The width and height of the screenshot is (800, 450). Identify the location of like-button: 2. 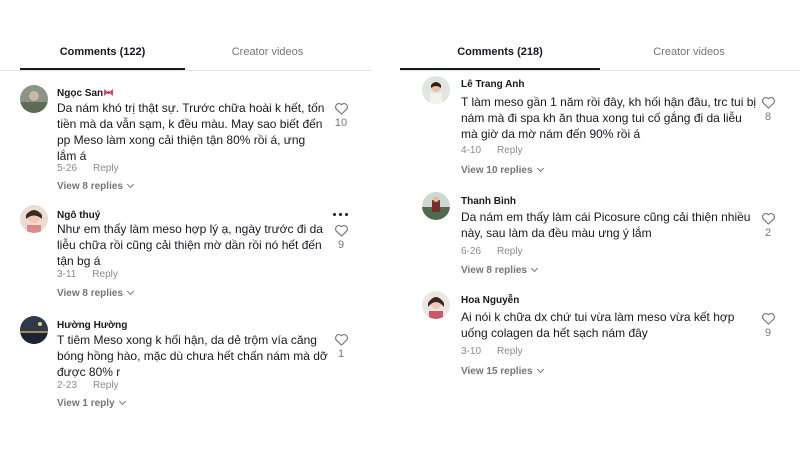
(768, 225).